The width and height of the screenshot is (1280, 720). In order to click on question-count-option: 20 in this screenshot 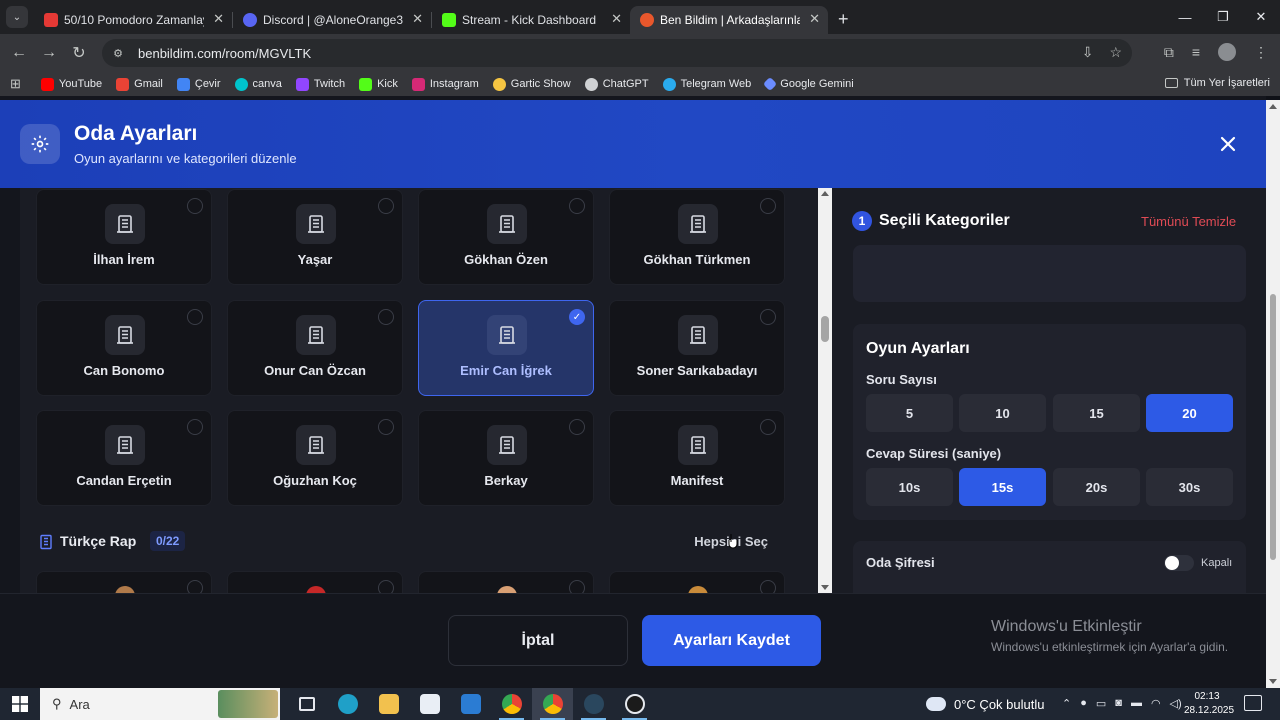, I will do `click(1189, 413)`.